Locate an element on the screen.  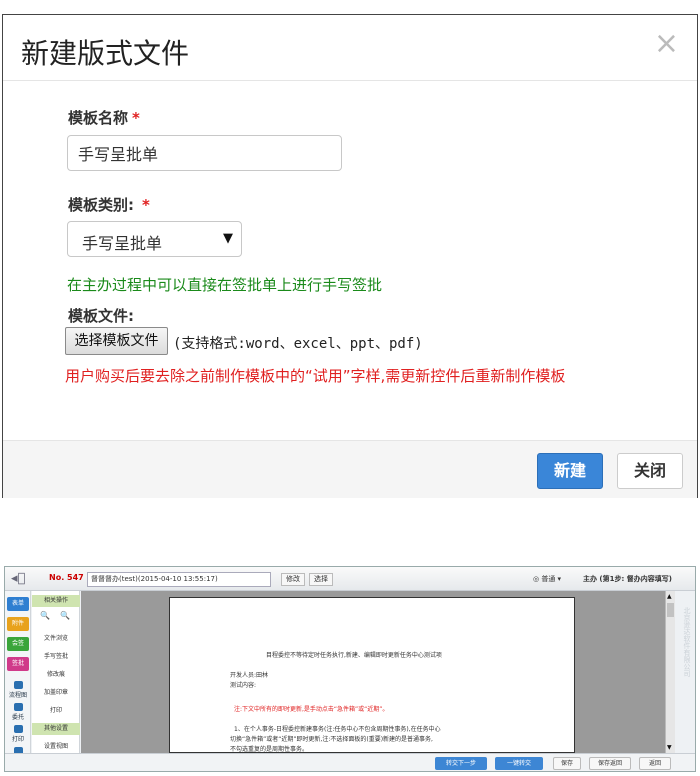
save-button: 保存 is located at coordinates (567, 763).